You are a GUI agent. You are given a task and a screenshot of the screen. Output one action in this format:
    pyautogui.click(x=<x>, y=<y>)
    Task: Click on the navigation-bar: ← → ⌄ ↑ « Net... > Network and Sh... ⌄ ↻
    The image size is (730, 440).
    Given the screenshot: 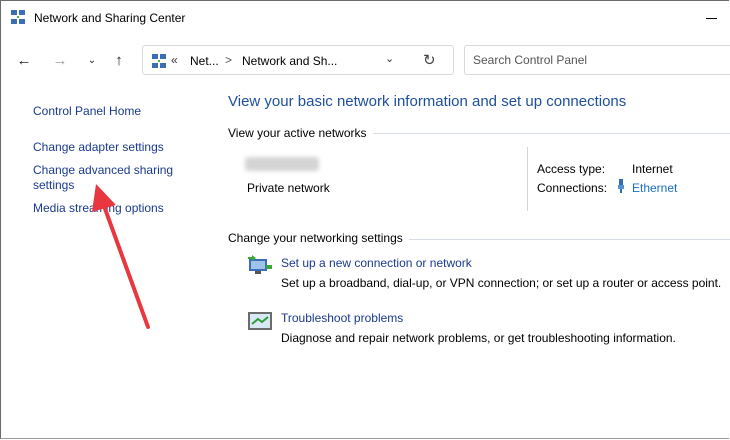 What is the action you would take?
    pyautogui.click(x=365, y=61)
    